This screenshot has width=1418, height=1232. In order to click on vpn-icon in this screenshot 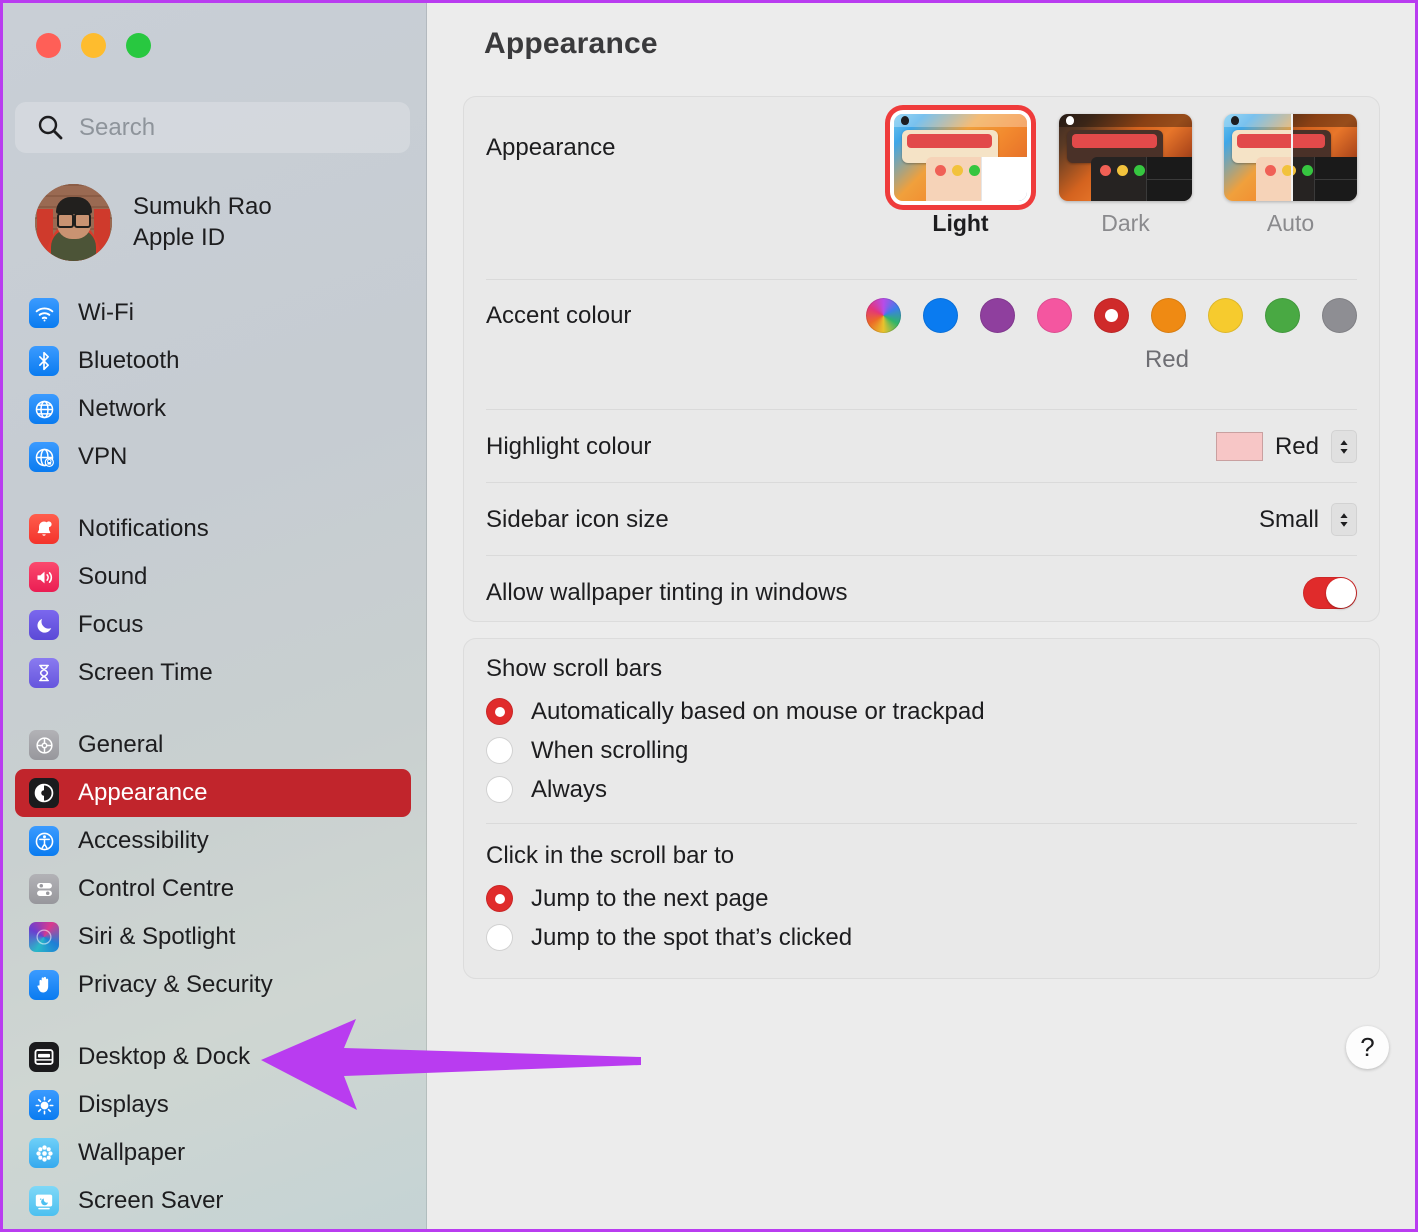, I will do `click(44, 457)`.